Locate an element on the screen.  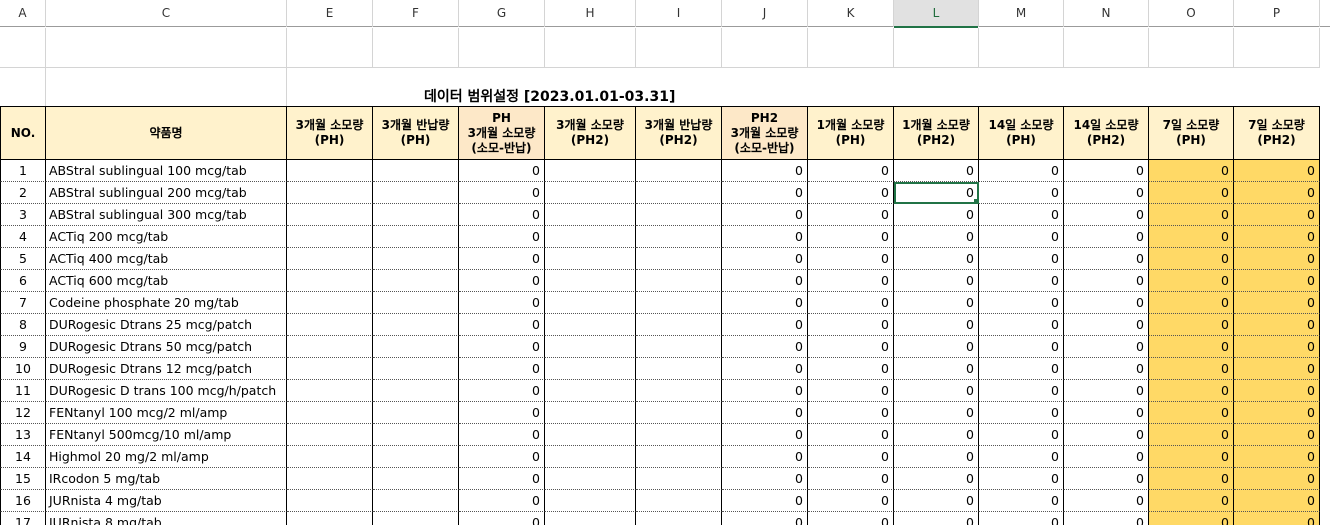
column-header-j: J is located at coordinates (765, 13).